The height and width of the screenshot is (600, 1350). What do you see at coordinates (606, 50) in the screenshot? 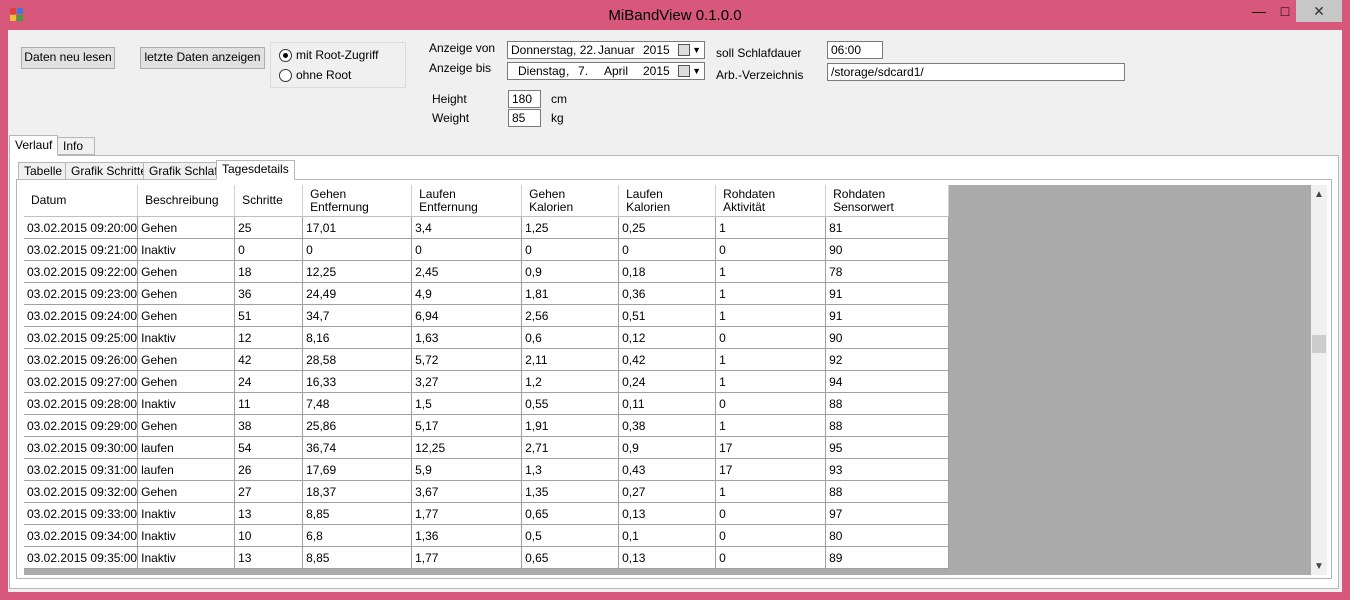
I see `date-from-picker: Donnerstag, 22. Januar 2015 ▼` at bounding box center [606, 50].